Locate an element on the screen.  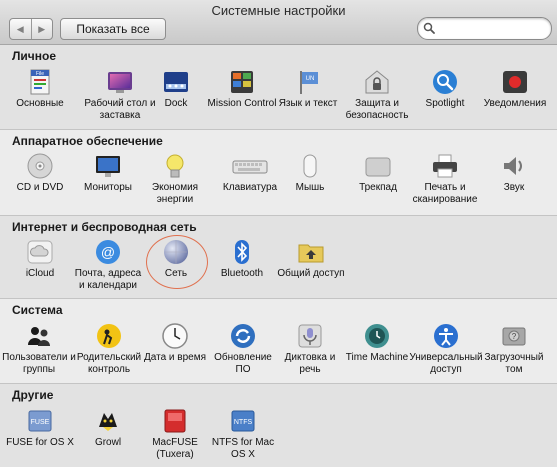
pref-print-scan: Печать и сканирование is located at coordinates (445, 179).